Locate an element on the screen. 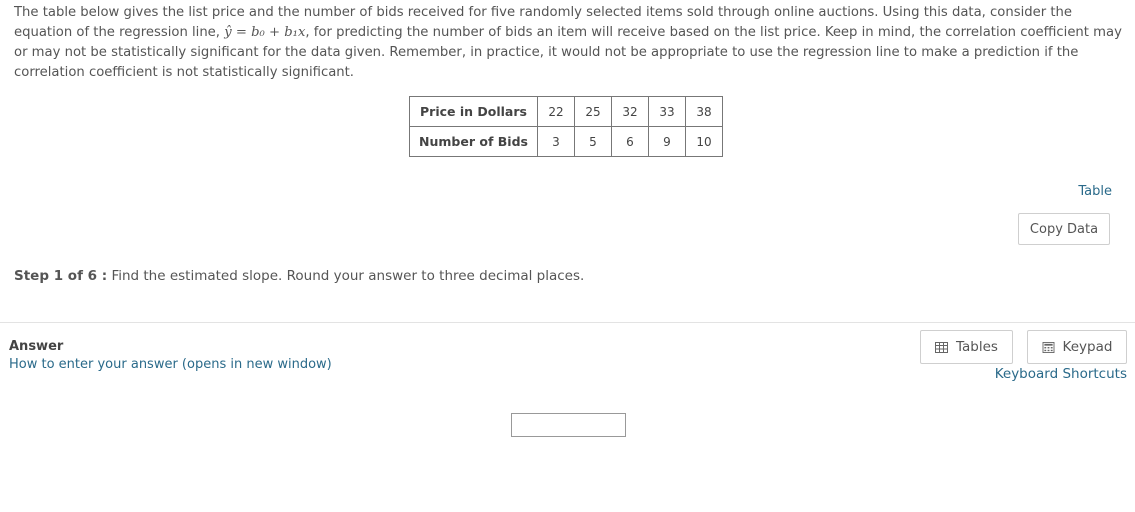 The width and height of the screenshot is (1135, 512). step-label: Step 1 of 6 : is located at coordinates (61, 276).